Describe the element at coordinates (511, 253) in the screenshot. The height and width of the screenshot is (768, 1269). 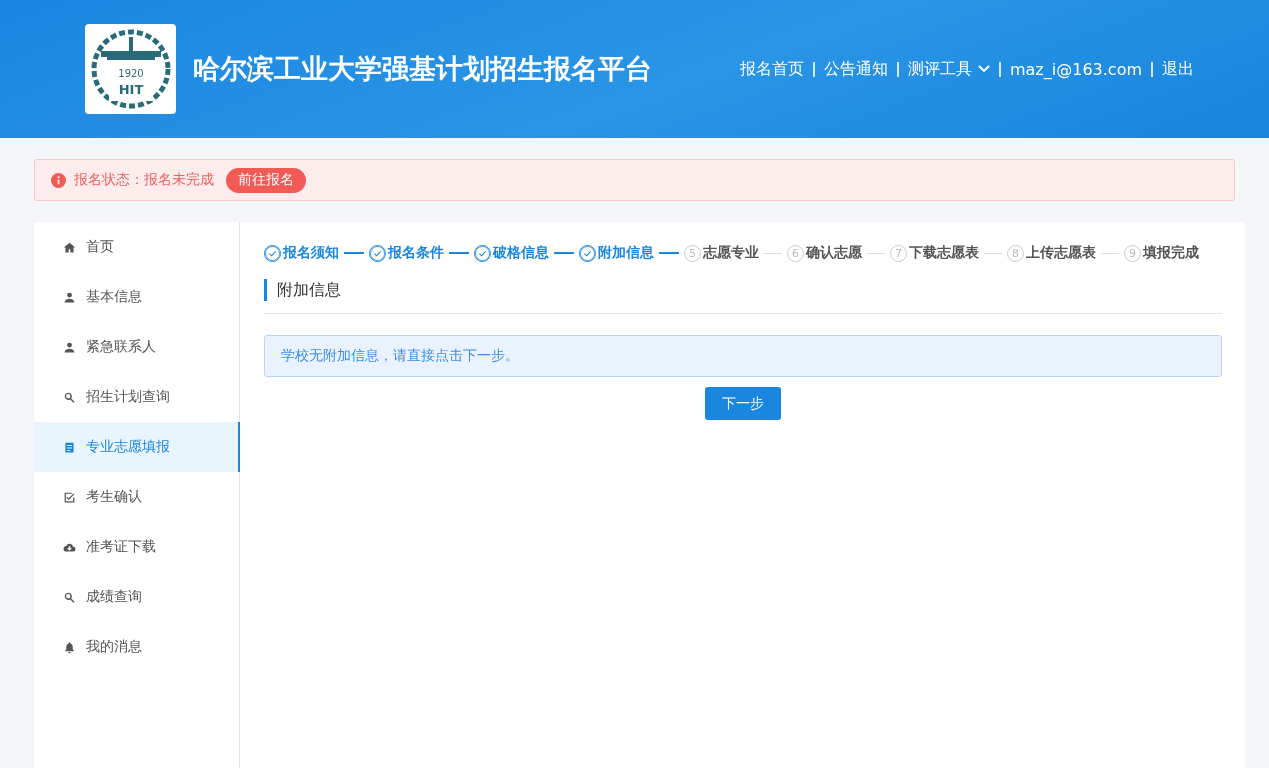
I see `step-item: 破格信息` at that location.